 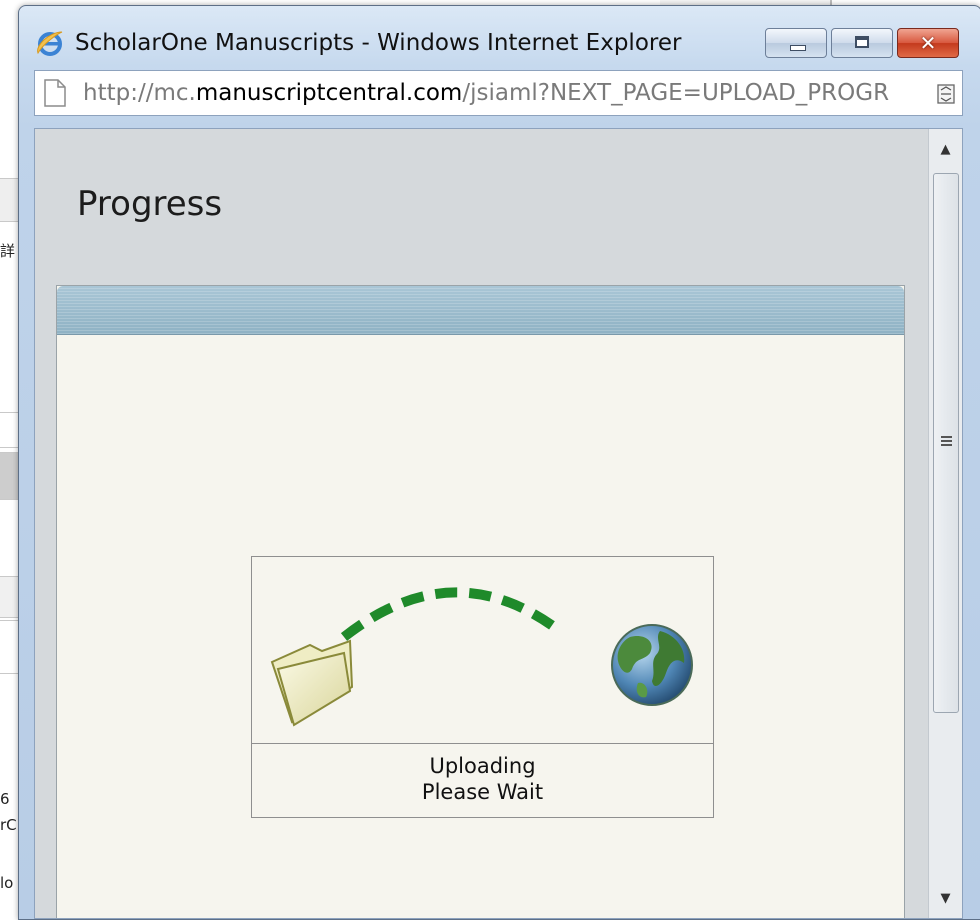 What do you see at coordinates (150, 204) in the screenshot?
I see `page-title: Progress` at bounding box center [150, 204].